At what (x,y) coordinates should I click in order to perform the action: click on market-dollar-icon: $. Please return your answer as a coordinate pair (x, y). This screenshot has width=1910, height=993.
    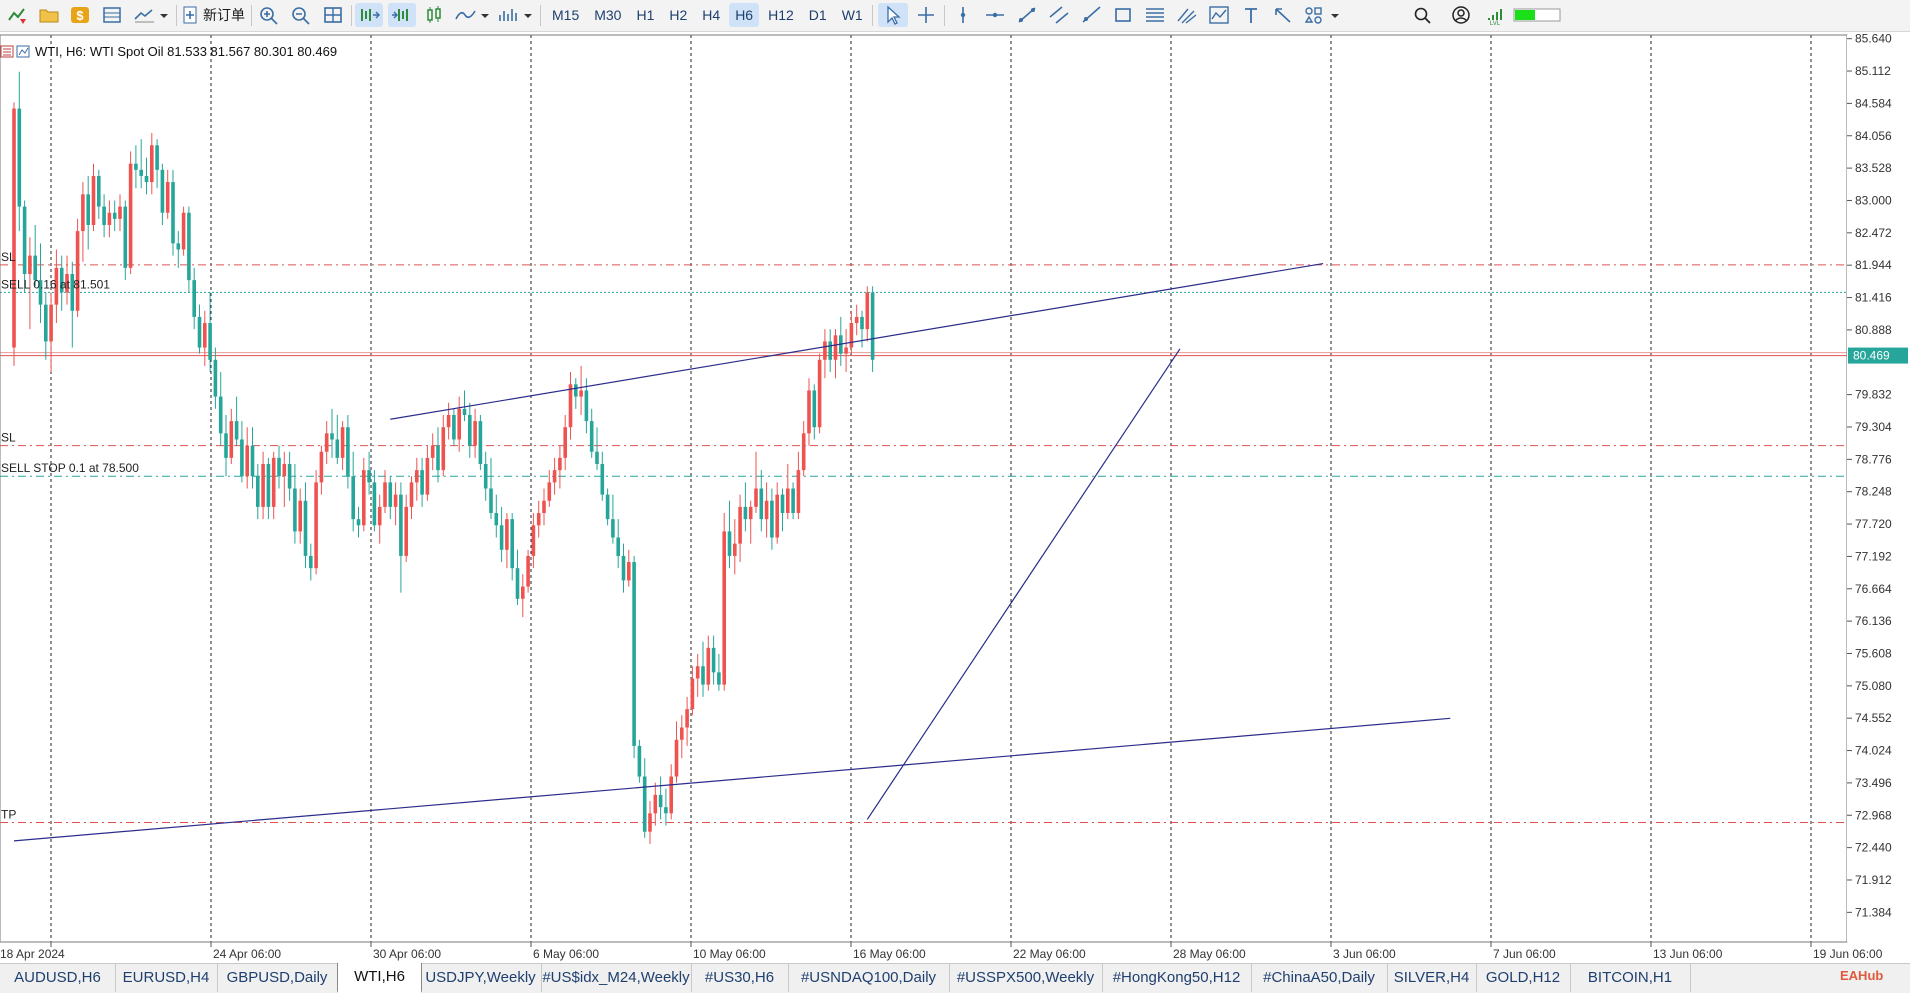
    Looking at the image, I should click on (80, 15).